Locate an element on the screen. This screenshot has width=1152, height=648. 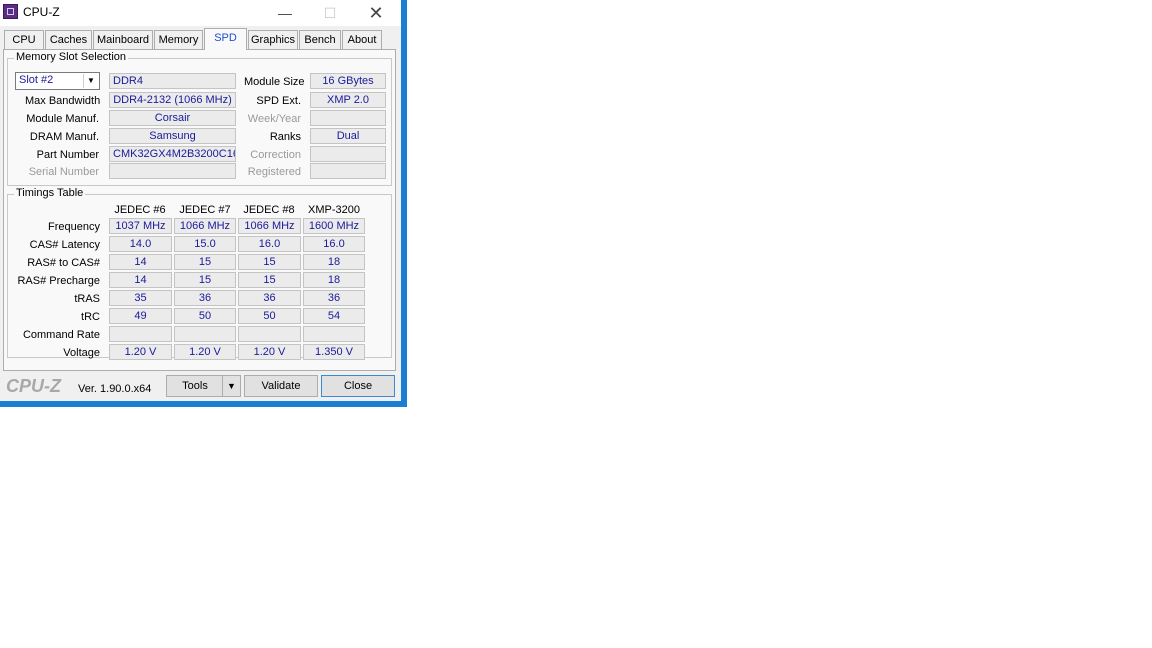
tab-bench: Bench is located at coordinates (320, 39).